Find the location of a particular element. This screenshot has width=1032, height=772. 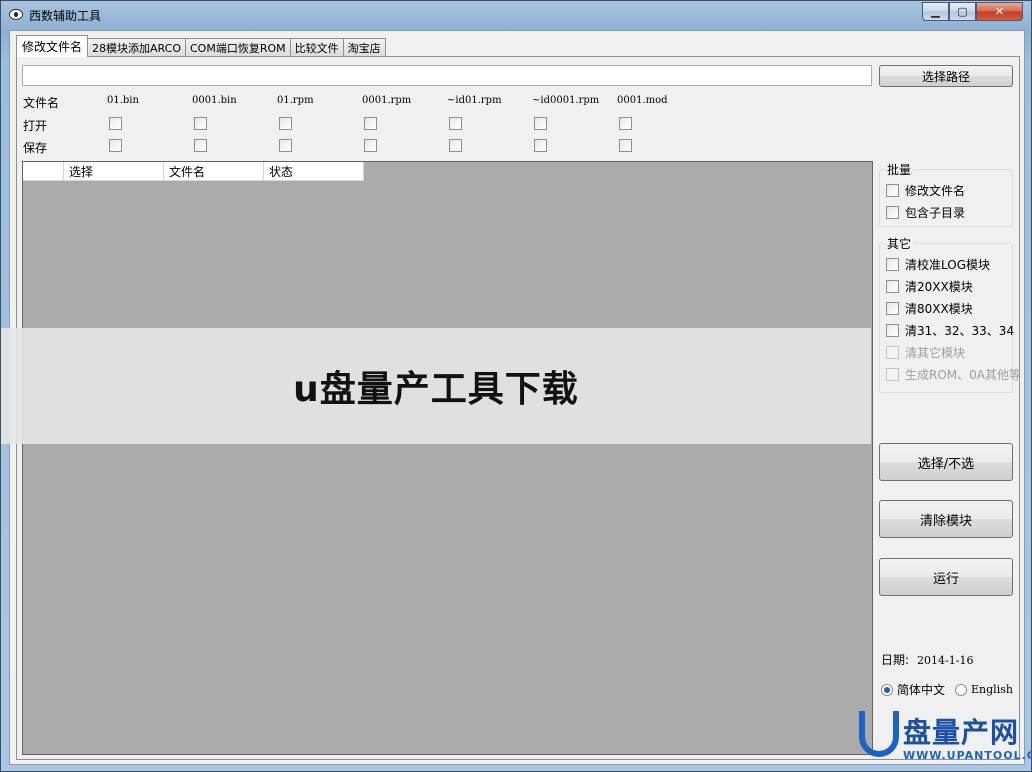

close-button: ✕ is located at coordinates (999, 11).